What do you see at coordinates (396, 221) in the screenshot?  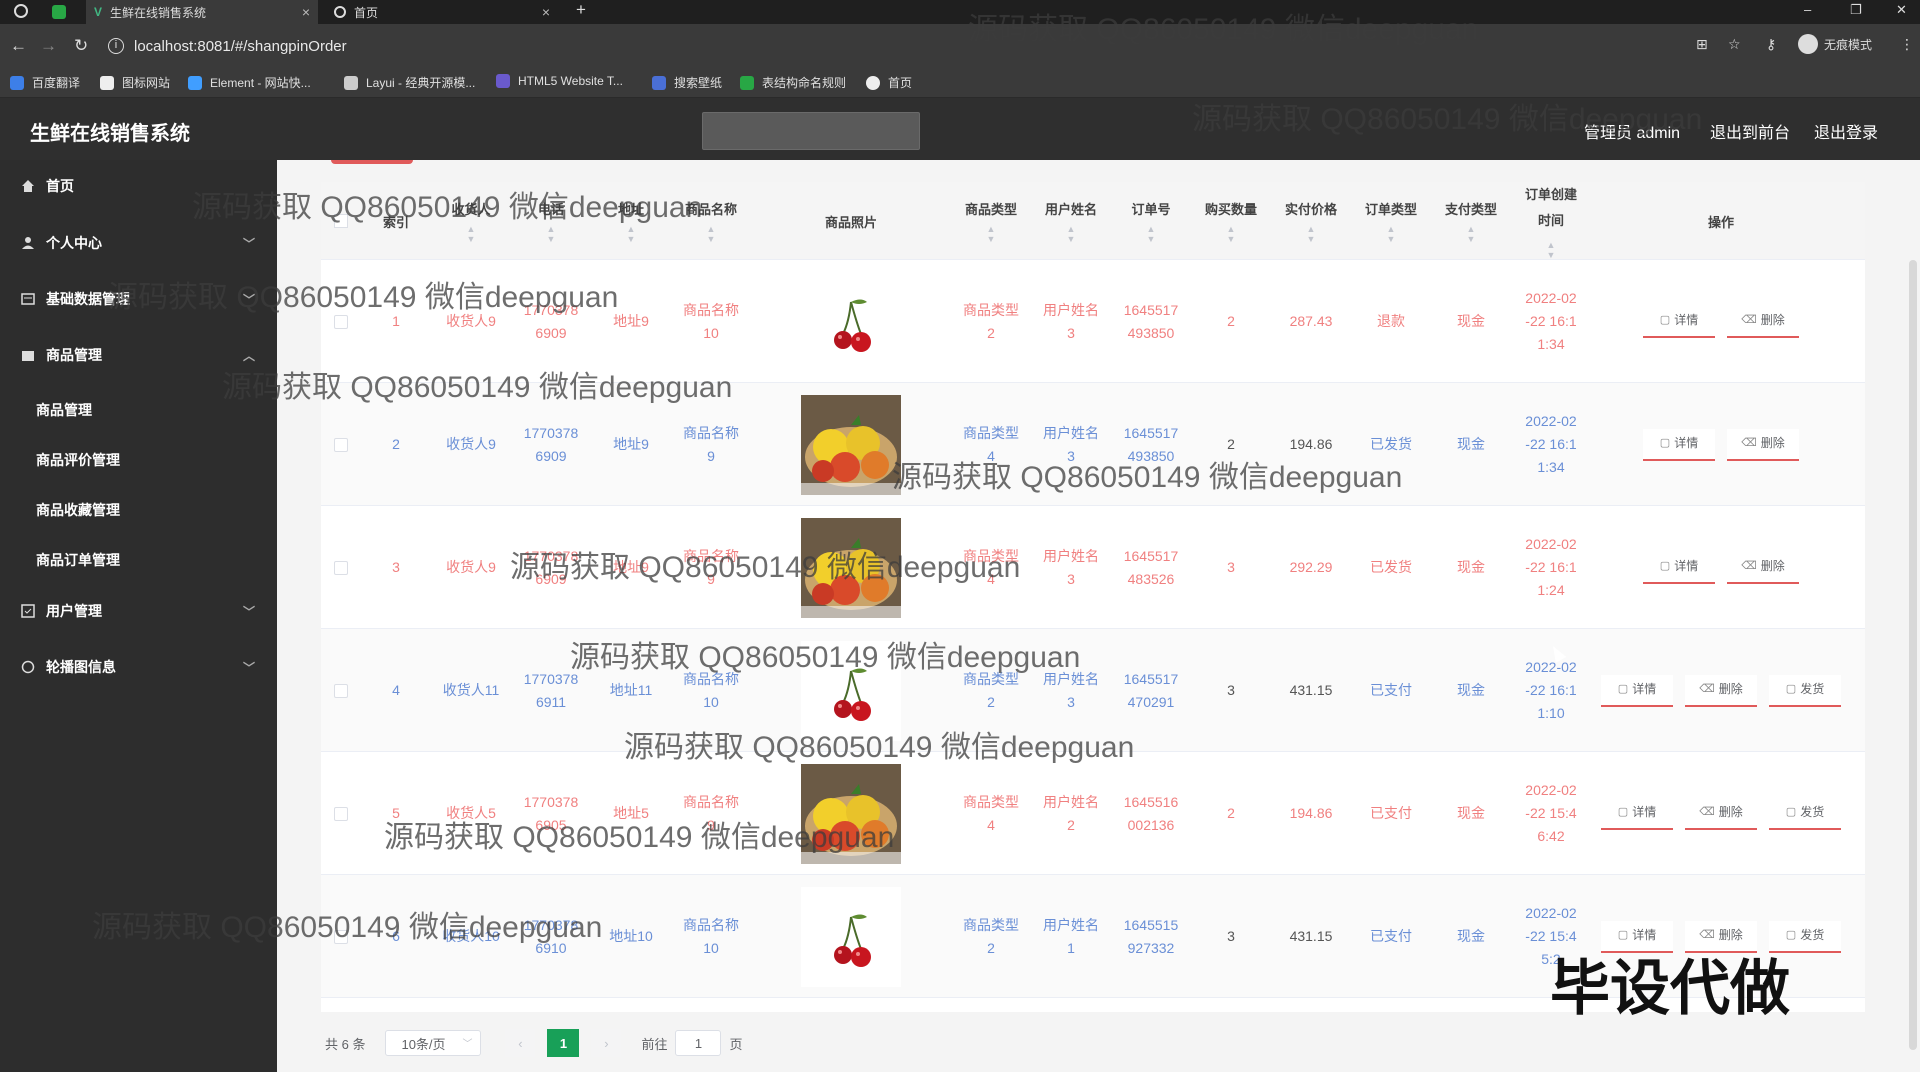 I see `header-cell: 索引` at bounding box center [396, 221].